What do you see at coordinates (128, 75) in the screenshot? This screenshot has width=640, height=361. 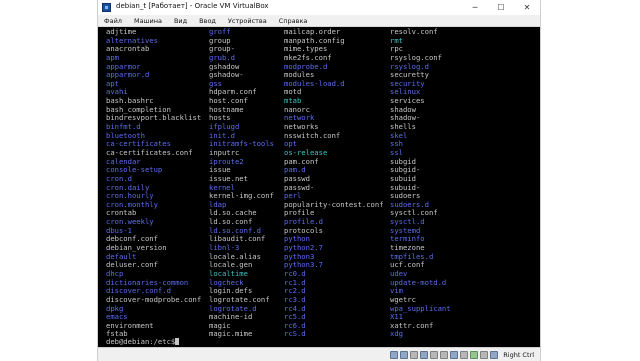 I see `directory-entry: apparmor.d` at bounding box center [128, 75].